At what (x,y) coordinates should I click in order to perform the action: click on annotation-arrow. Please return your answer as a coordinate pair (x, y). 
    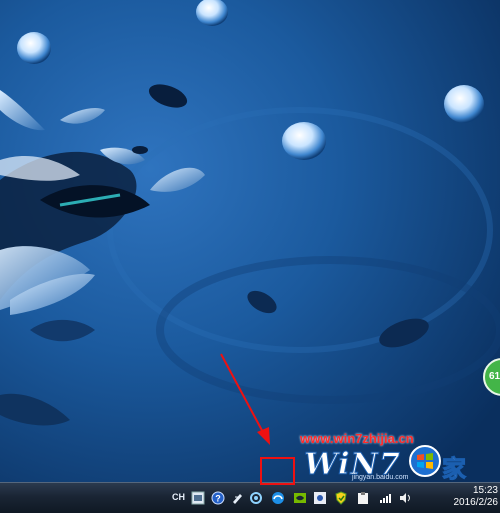
    Looking at the image, I should click on (245, 399).